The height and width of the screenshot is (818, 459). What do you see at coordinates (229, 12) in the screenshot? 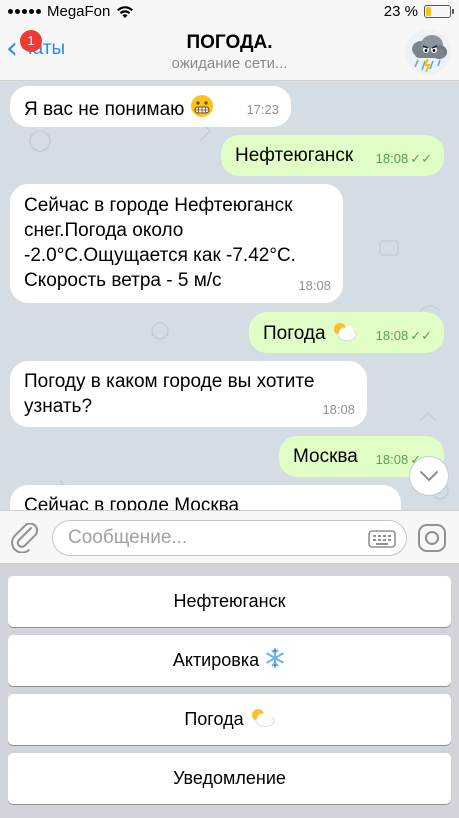
I see `status-bar: MegaFon 23 %` at bounding box center [229, 12].